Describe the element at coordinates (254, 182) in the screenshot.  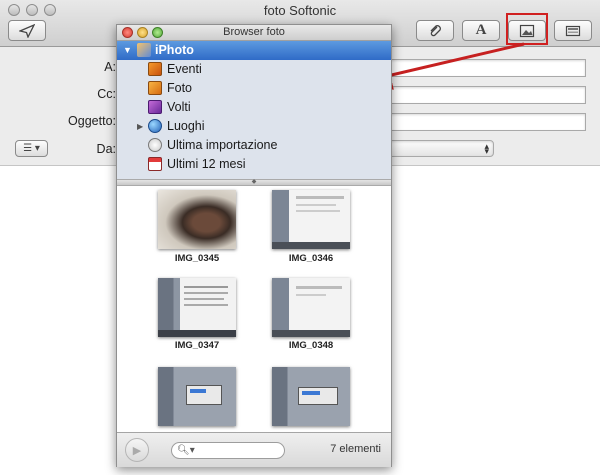
I see `pane-splitter: ◆` at that location.